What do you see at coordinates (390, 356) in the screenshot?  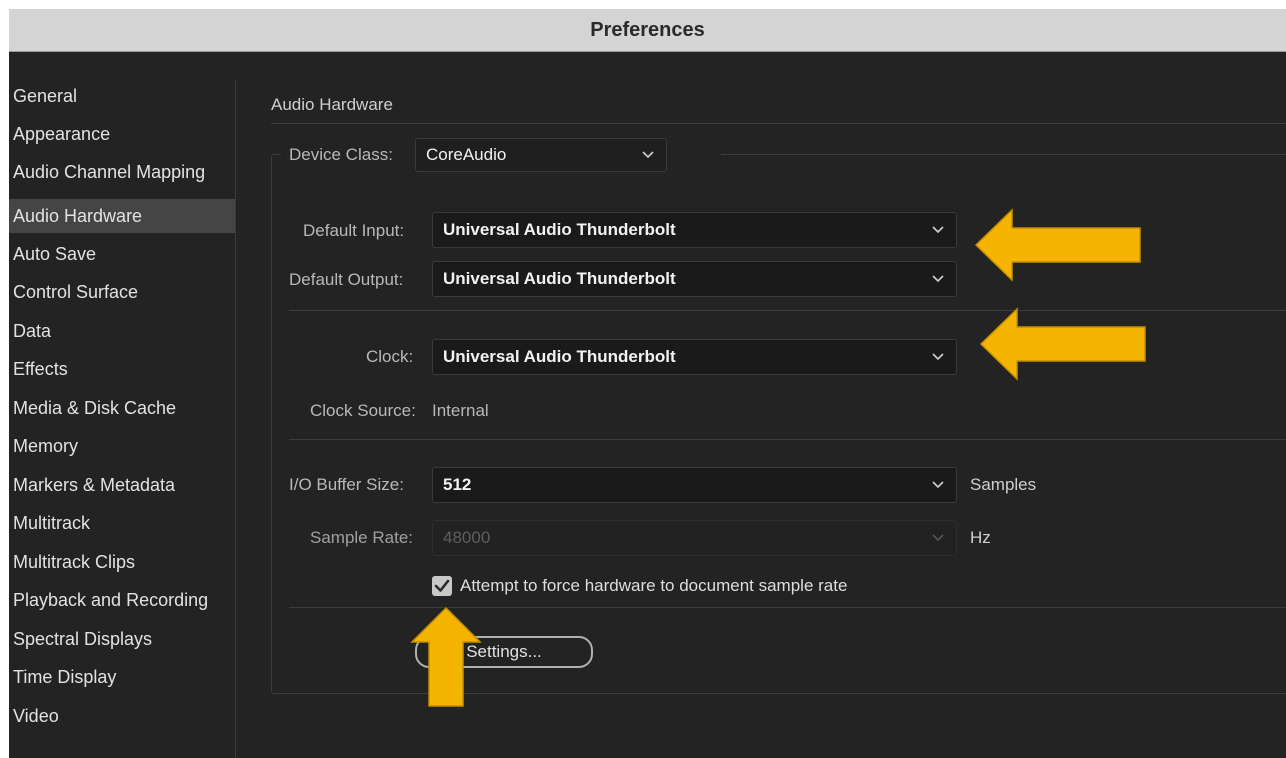 I see `clock-label: Clock:` at bounding box center [390, 356].